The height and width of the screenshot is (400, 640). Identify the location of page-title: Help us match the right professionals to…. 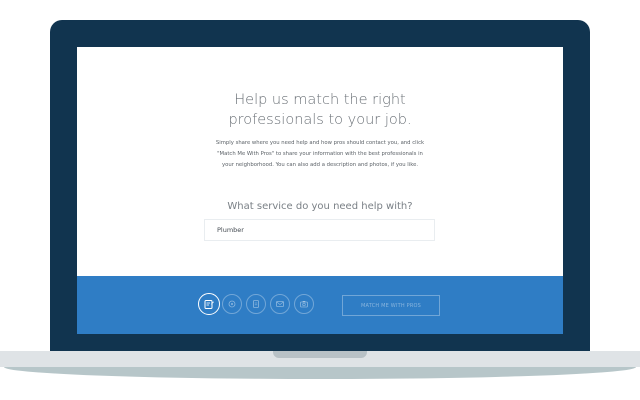
(320, 110).